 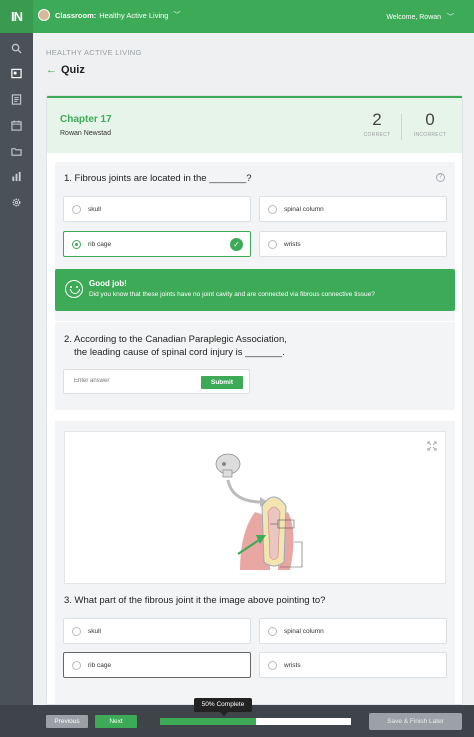 I want to click on q3-option-rib-cage: rib cage, so click(x=157, y=665).